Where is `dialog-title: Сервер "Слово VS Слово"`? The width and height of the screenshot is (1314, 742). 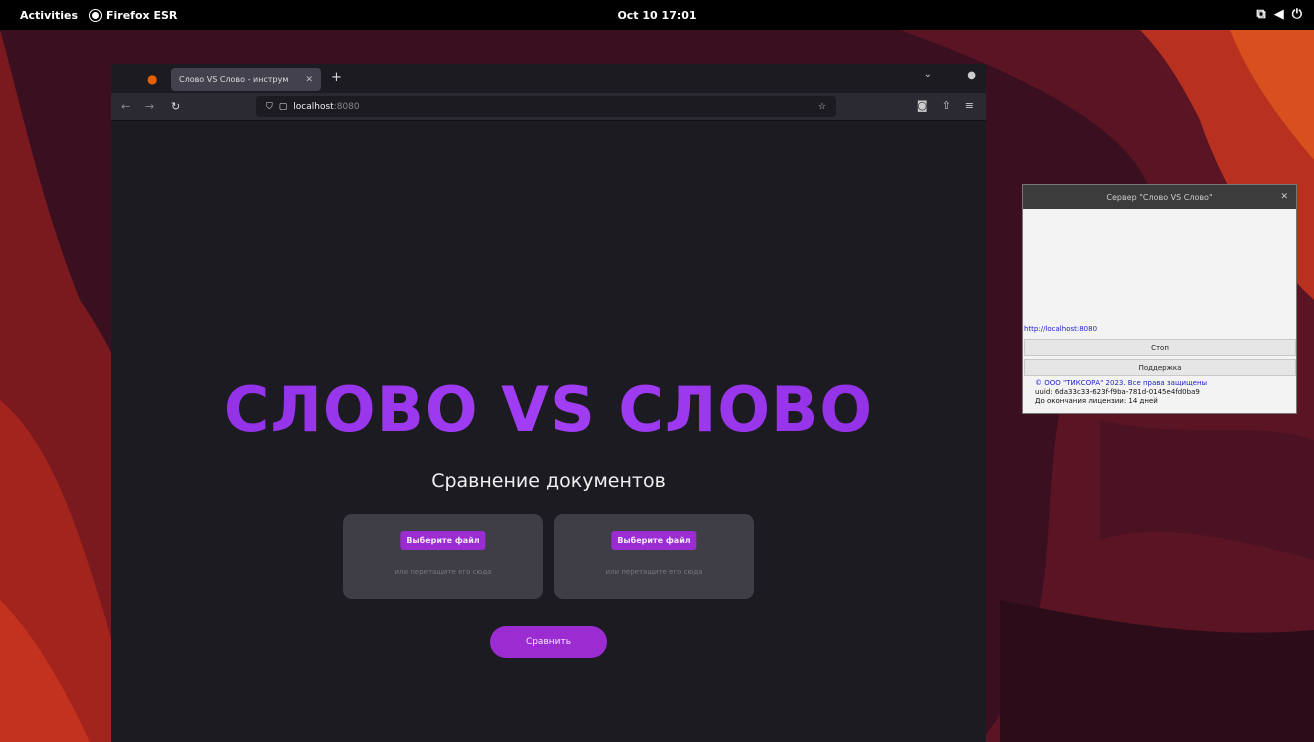 dialog-title: Сервер "Слово VS Слово" is located at coordinates (1159, 197).